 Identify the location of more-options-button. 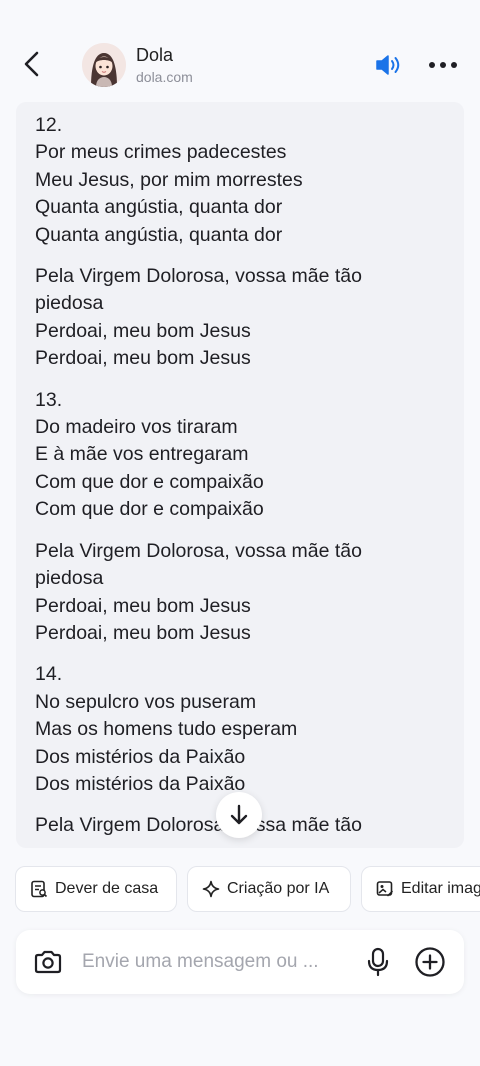
(443, 65).